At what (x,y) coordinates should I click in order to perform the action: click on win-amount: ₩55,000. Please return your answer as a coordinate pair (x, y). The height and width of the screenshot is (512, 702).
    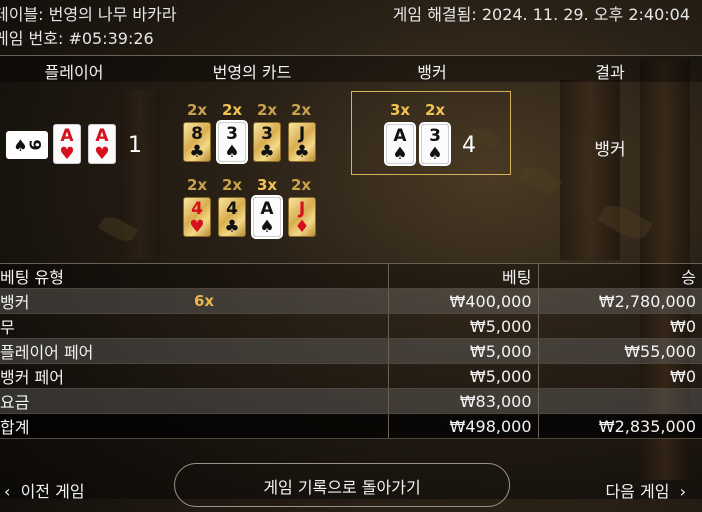
    Looking at the image, I should click on (619, 351).